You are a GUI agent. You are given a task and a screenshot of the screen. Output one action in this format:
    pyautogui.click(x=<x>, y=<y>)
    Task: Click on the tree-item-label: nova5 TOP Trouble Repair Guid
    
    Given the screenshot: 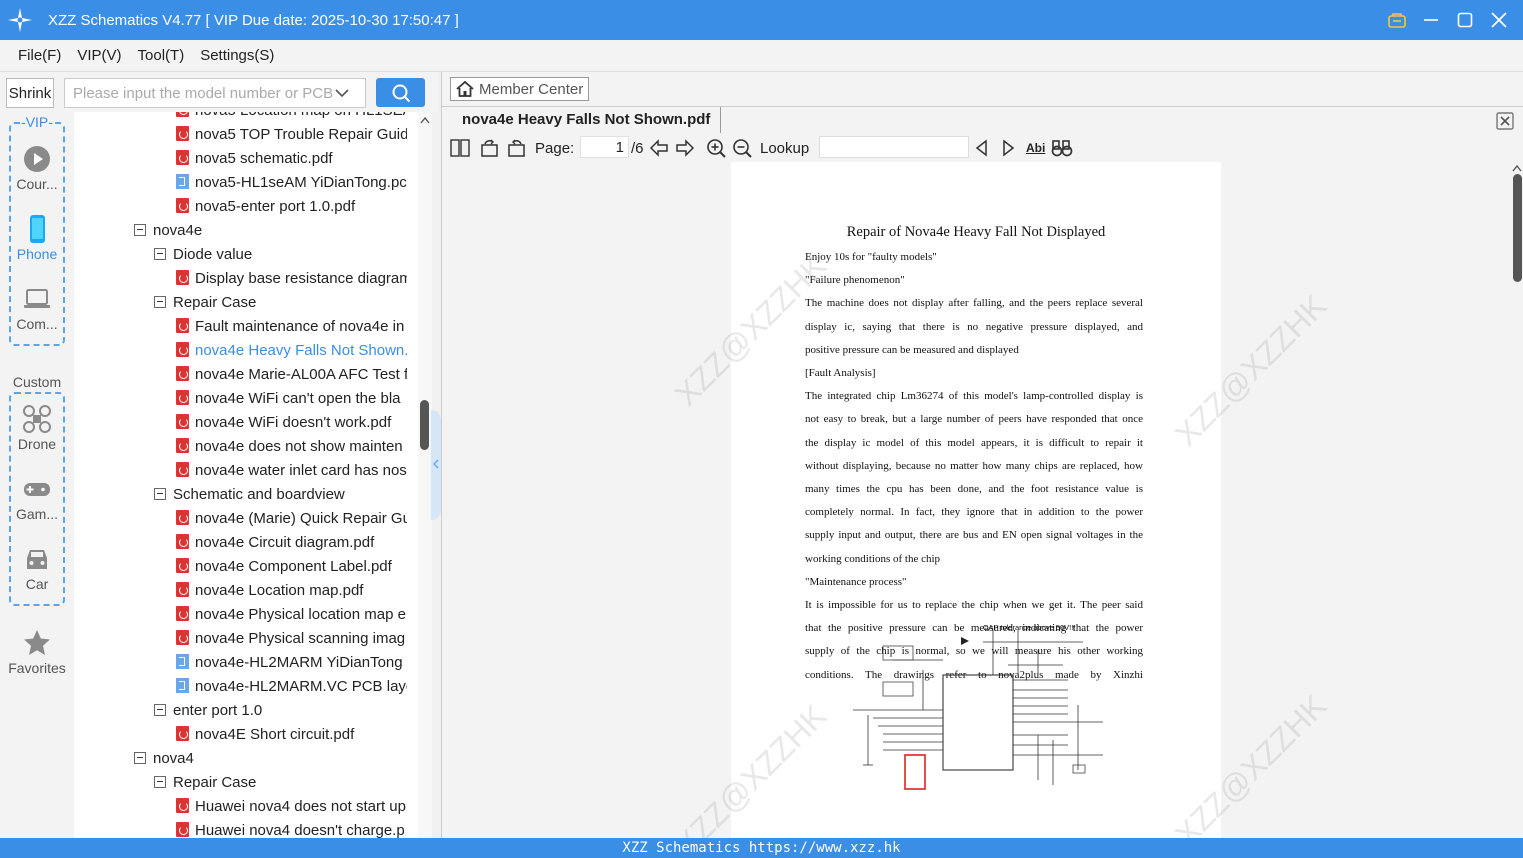 What is the action you would take?
    pyautogui.click(x=301, y=134)
    